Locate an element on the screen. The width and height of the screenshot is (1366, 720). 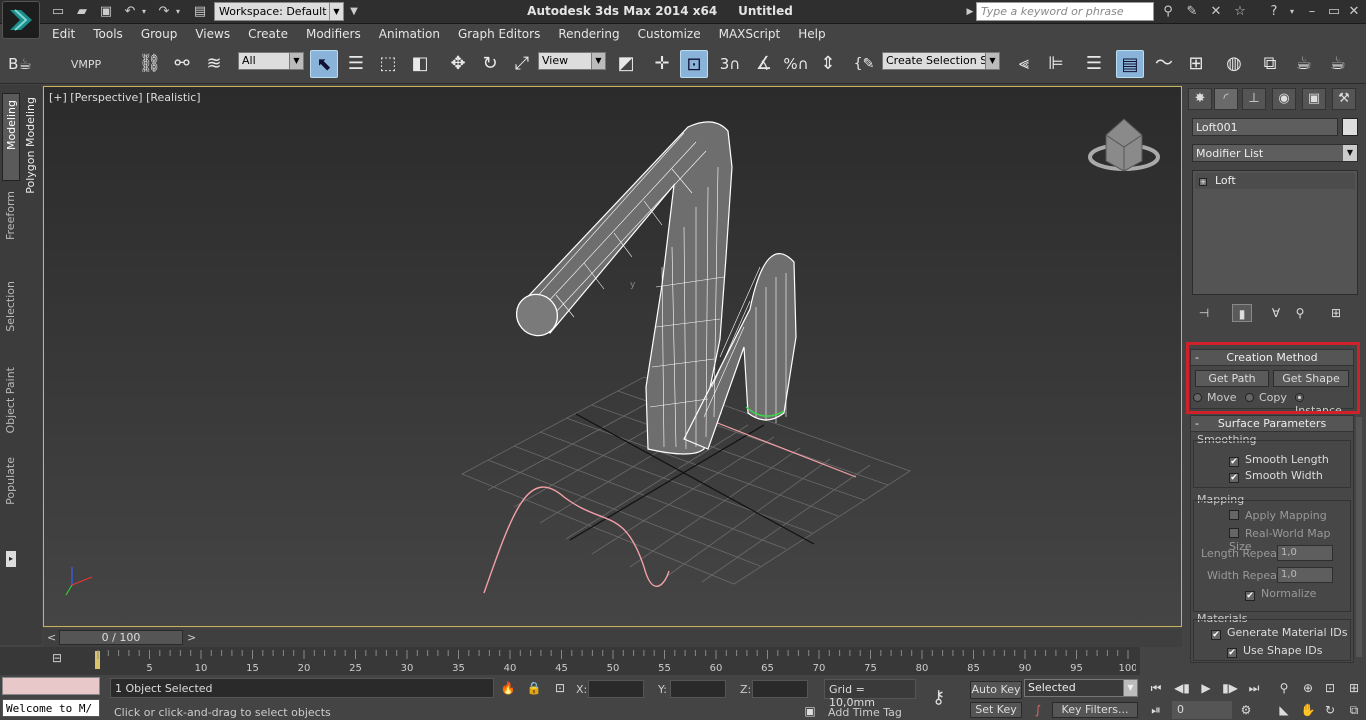
previous-frame-icon: ◀▮ is located at coordinates (1182, 688).